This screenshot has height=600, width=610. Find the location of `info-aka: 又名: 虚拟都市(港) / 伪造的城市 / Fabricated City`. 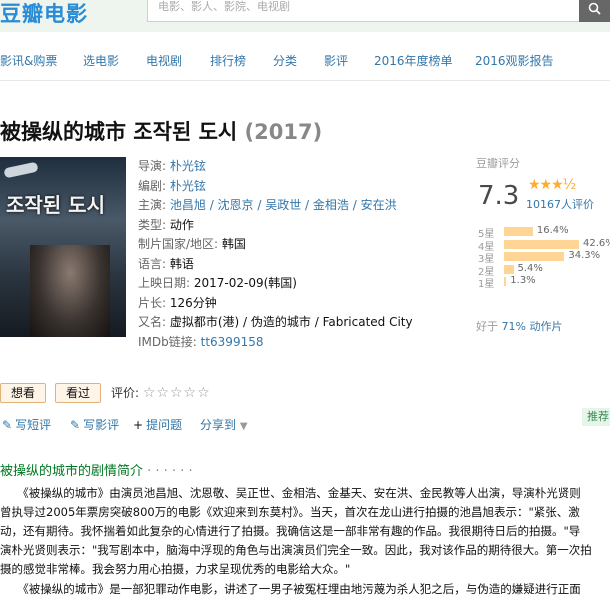

info-aka: 又名: 虚拟都市(港) / 伪造的城市 / Fabricated City is located at coordinates (275, 322).